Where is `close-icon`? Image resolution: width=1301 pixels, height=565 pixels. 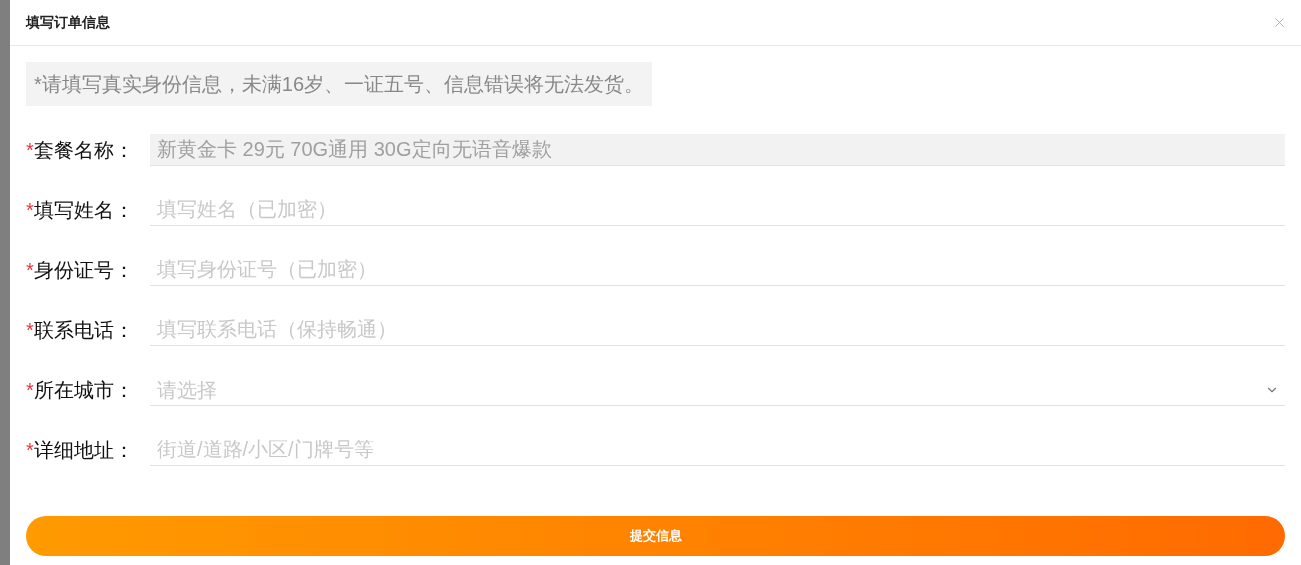
close-icon is located at coordinates (1279, 22).